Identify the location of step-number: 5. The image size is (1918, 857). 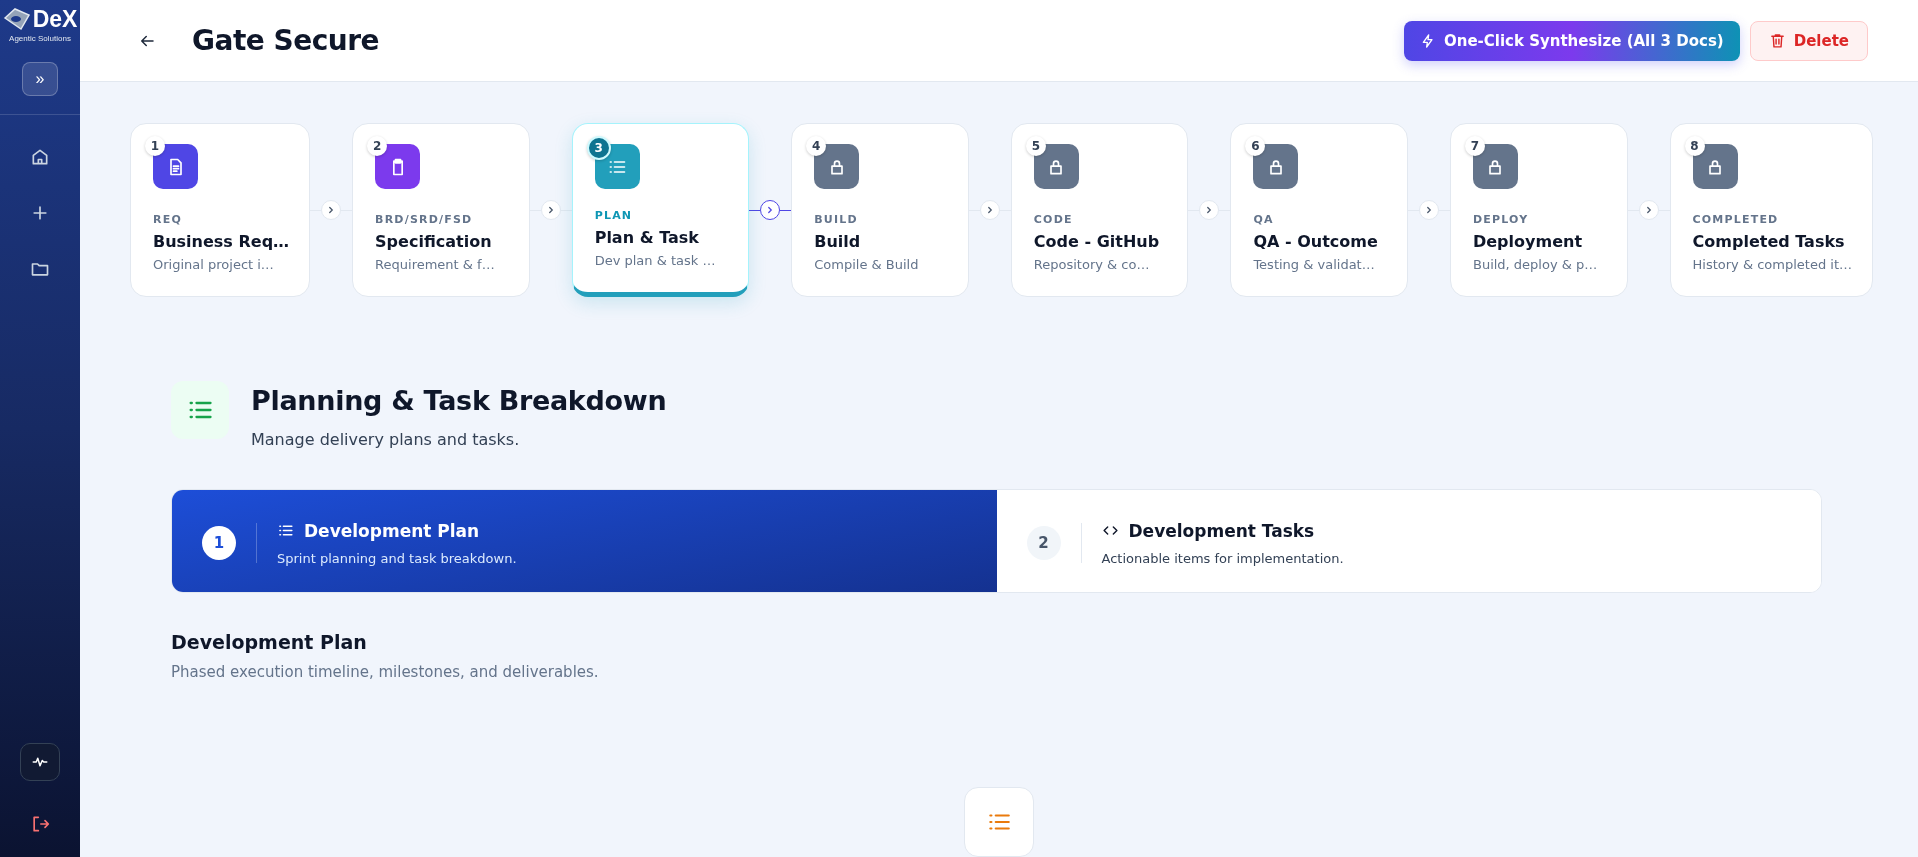
(1035, 146).